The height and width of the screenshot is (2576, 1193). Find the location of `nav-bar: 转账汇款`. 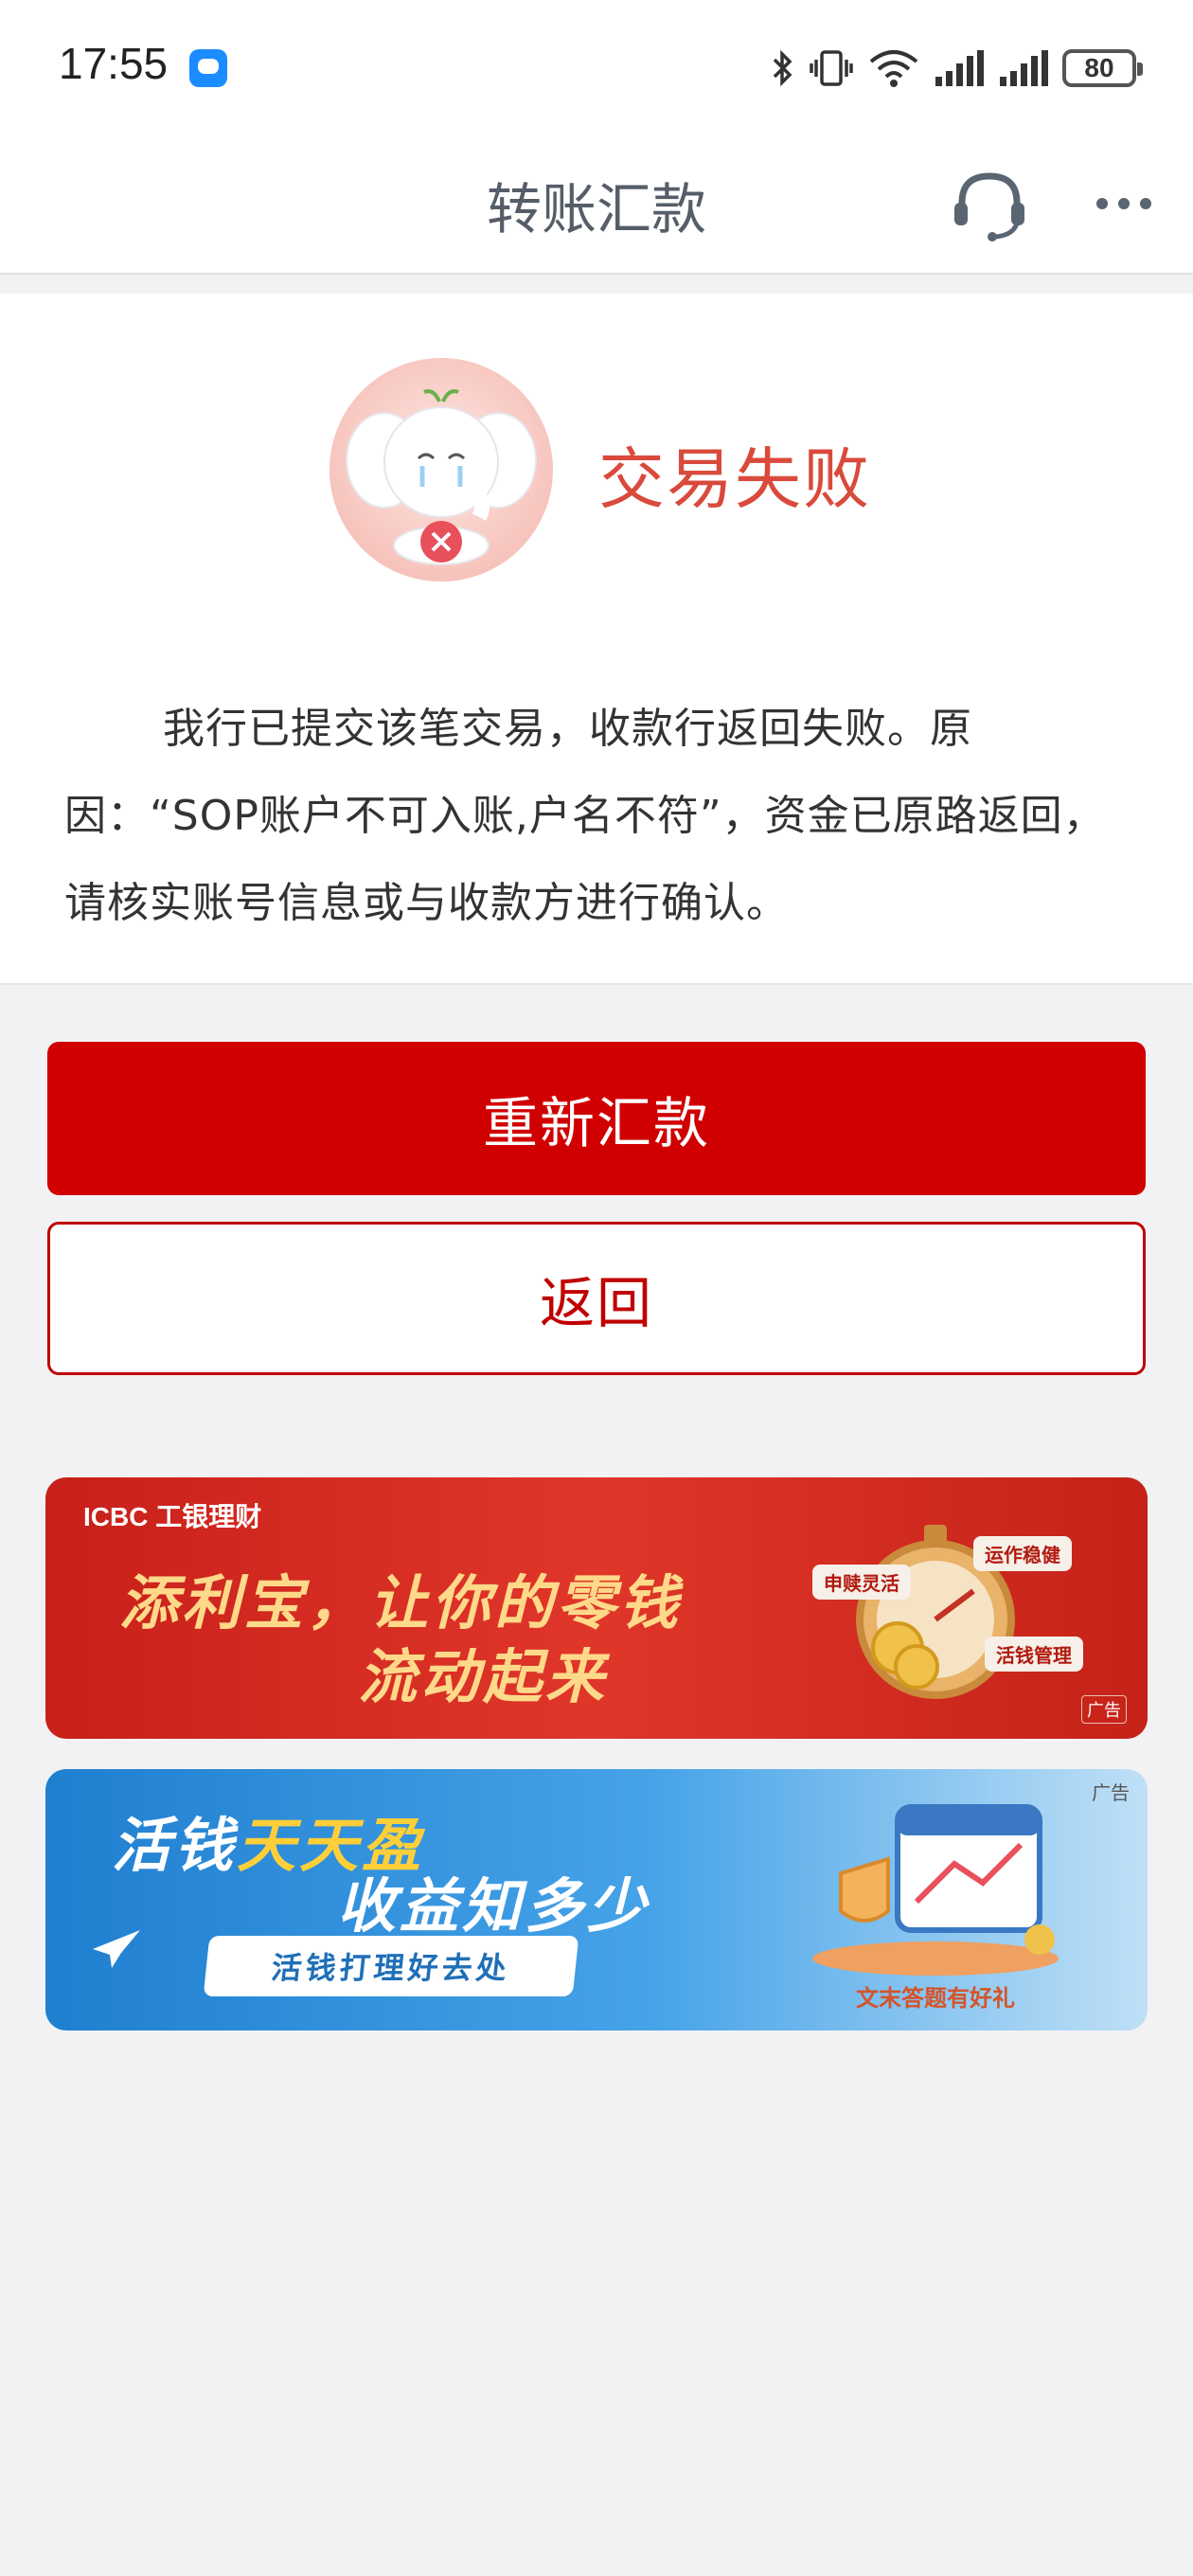

nav-bar: 转账汇款 is located at coordinates (596, 204).